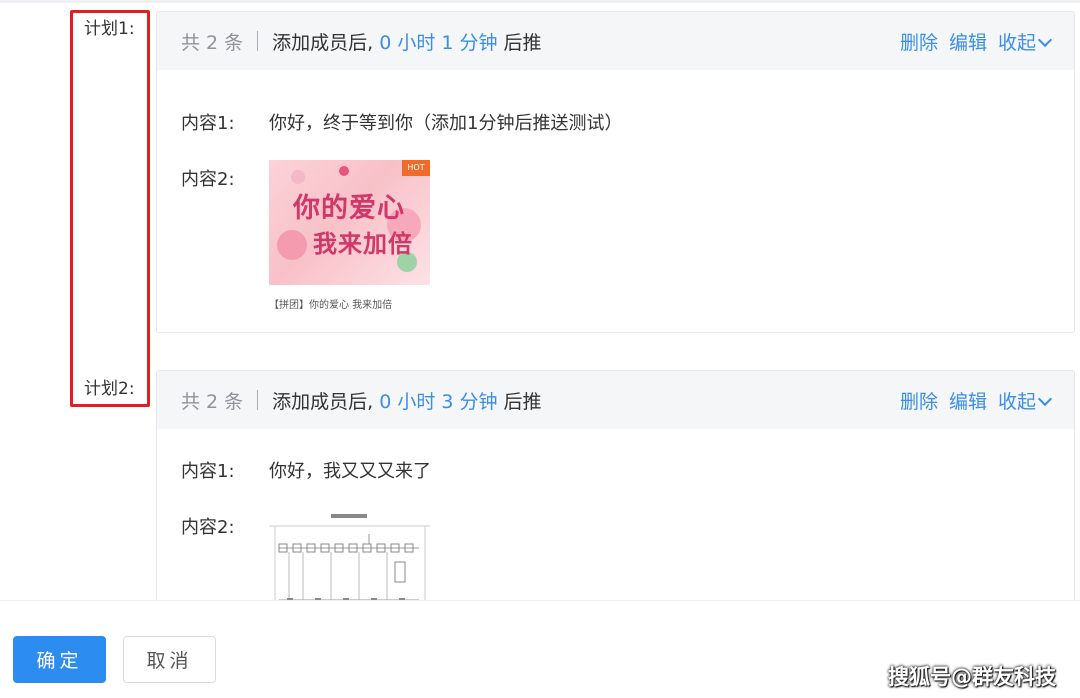 Image resolution: width=1080 pixels, height=698 pixels. What do you see at coordinates (169, 659) in the screenshot?
I see `cancel-button: 取消` at bounding box center [169, 659].